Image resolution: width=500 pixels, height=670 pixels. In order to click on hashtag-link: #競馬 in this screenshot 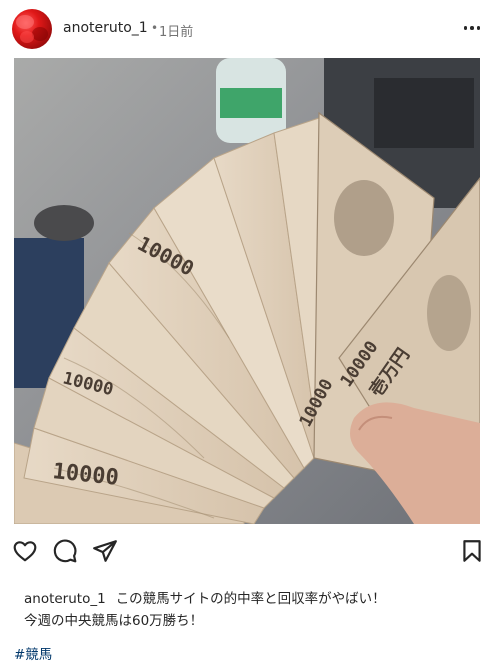, I will do `click(33, 653)`.